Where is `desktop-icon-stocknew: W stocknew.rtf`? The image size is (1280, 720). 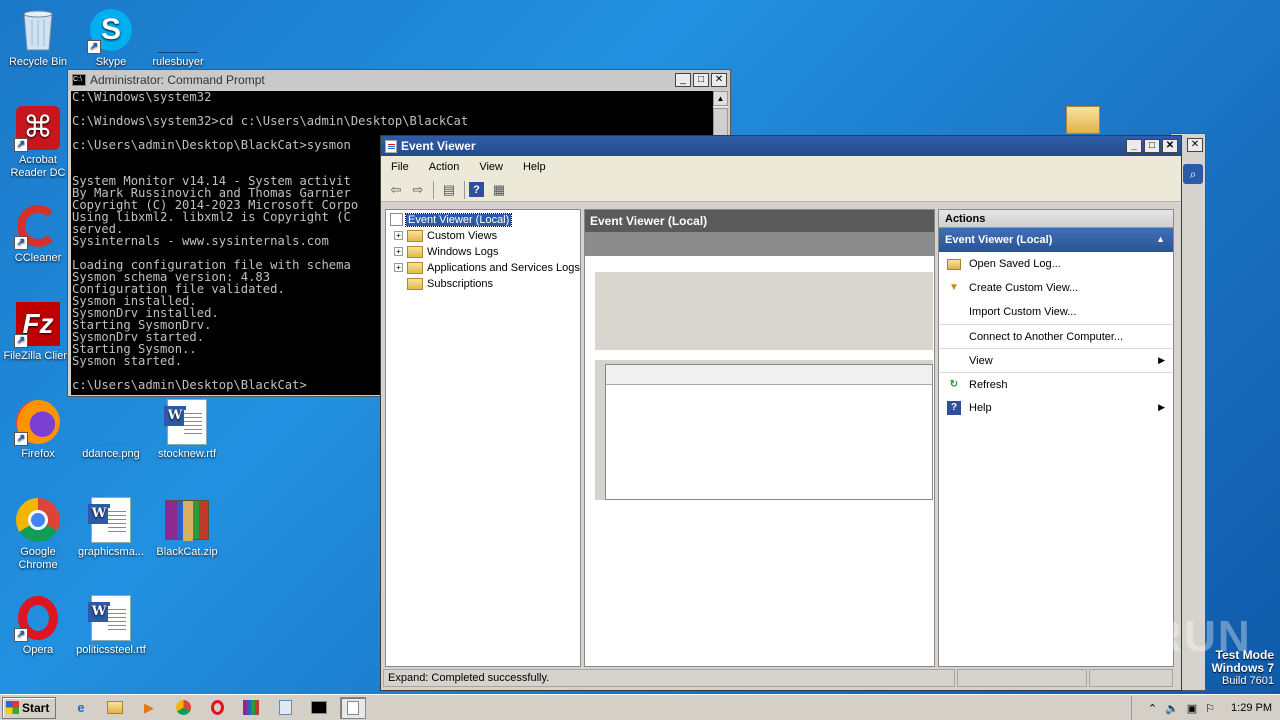 desktop-icon-stocknew: W stocknew.rtf is located at coordinates (187, 429).